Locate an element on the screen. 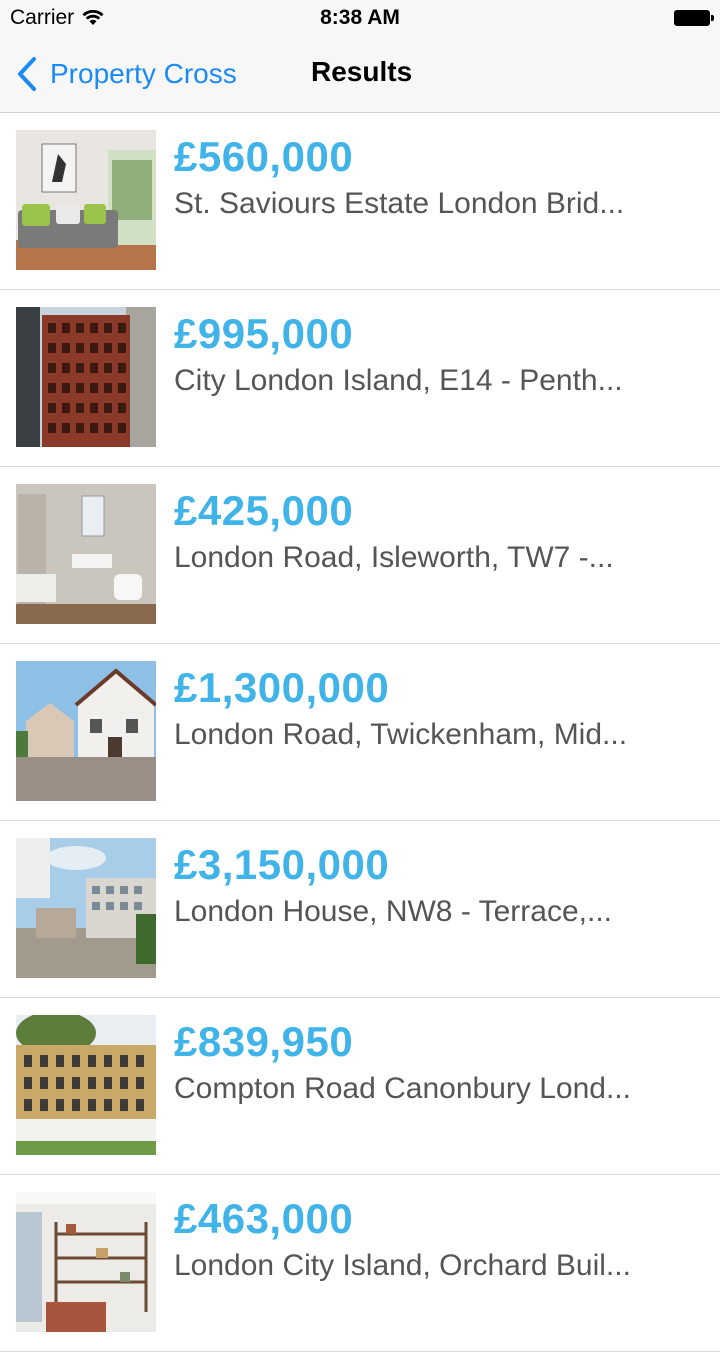 Image resolution: width=720 pixels, height=1352 pixels. page-title: Results is located at coordinates (362, 71).